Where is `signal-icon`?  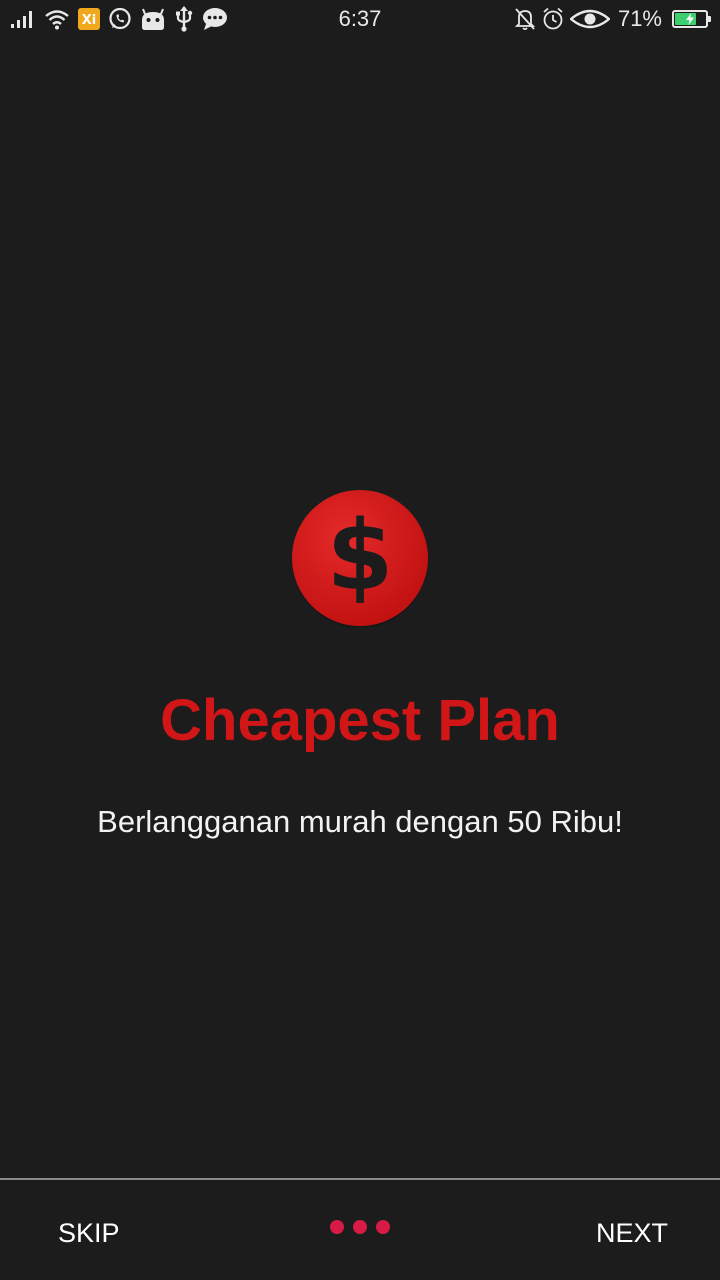 signal-icon is located at coordinates (23, 19).